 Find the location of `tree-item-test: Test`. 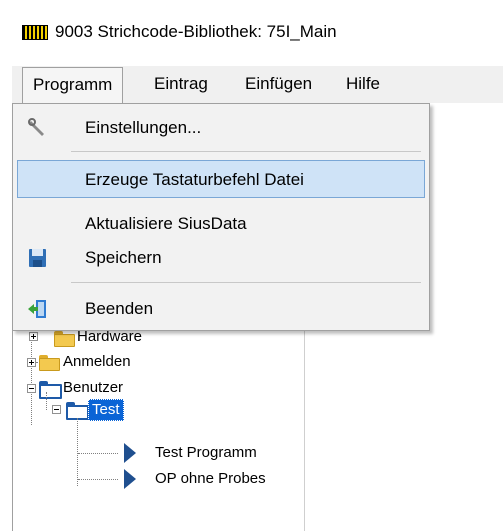

tree-item-test: Test is located at coordinates (106, 410).